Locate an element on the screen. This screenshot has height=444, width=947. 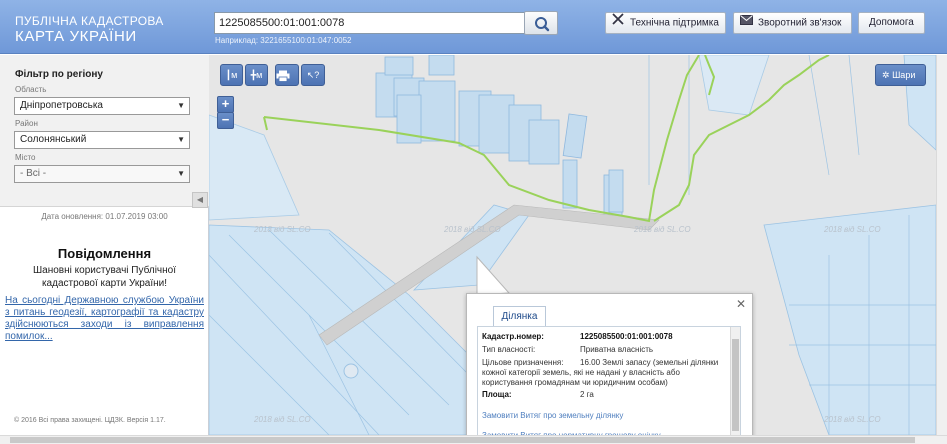
info-pointer-button: ↖? is located at coordinates (313, 75).